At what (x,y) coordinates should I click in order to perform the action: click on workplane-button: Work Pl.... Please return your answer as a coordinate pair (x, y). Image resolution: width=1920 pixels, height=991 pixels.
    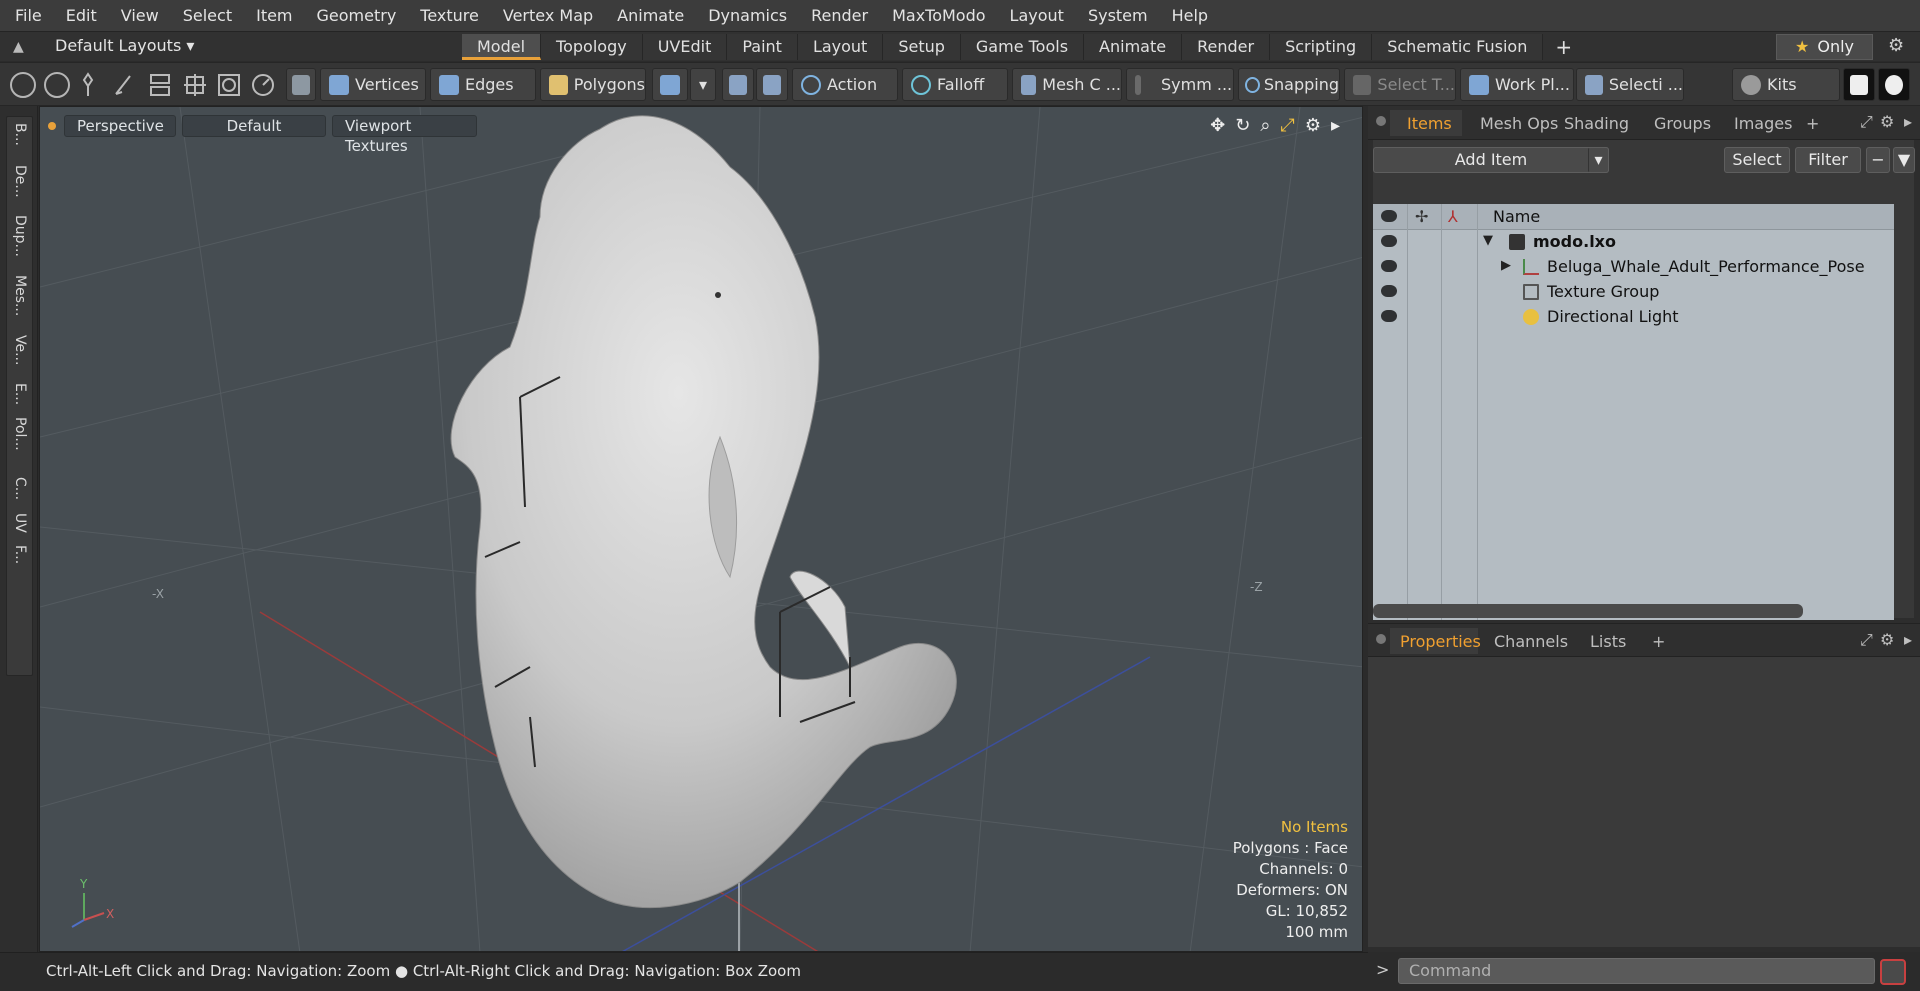
    Looking at the image, I should click on (1517, 84).